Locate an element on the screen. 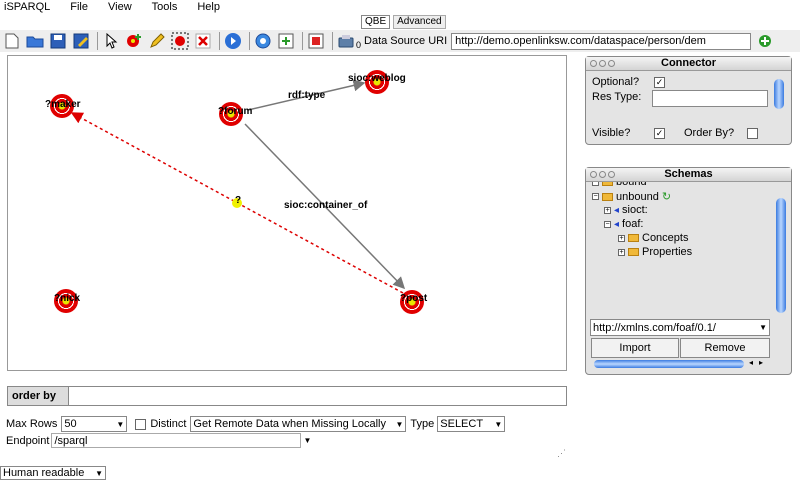 This screenshot has height=480, width=800. menu-help: Help is located at coordinates (206, 7).